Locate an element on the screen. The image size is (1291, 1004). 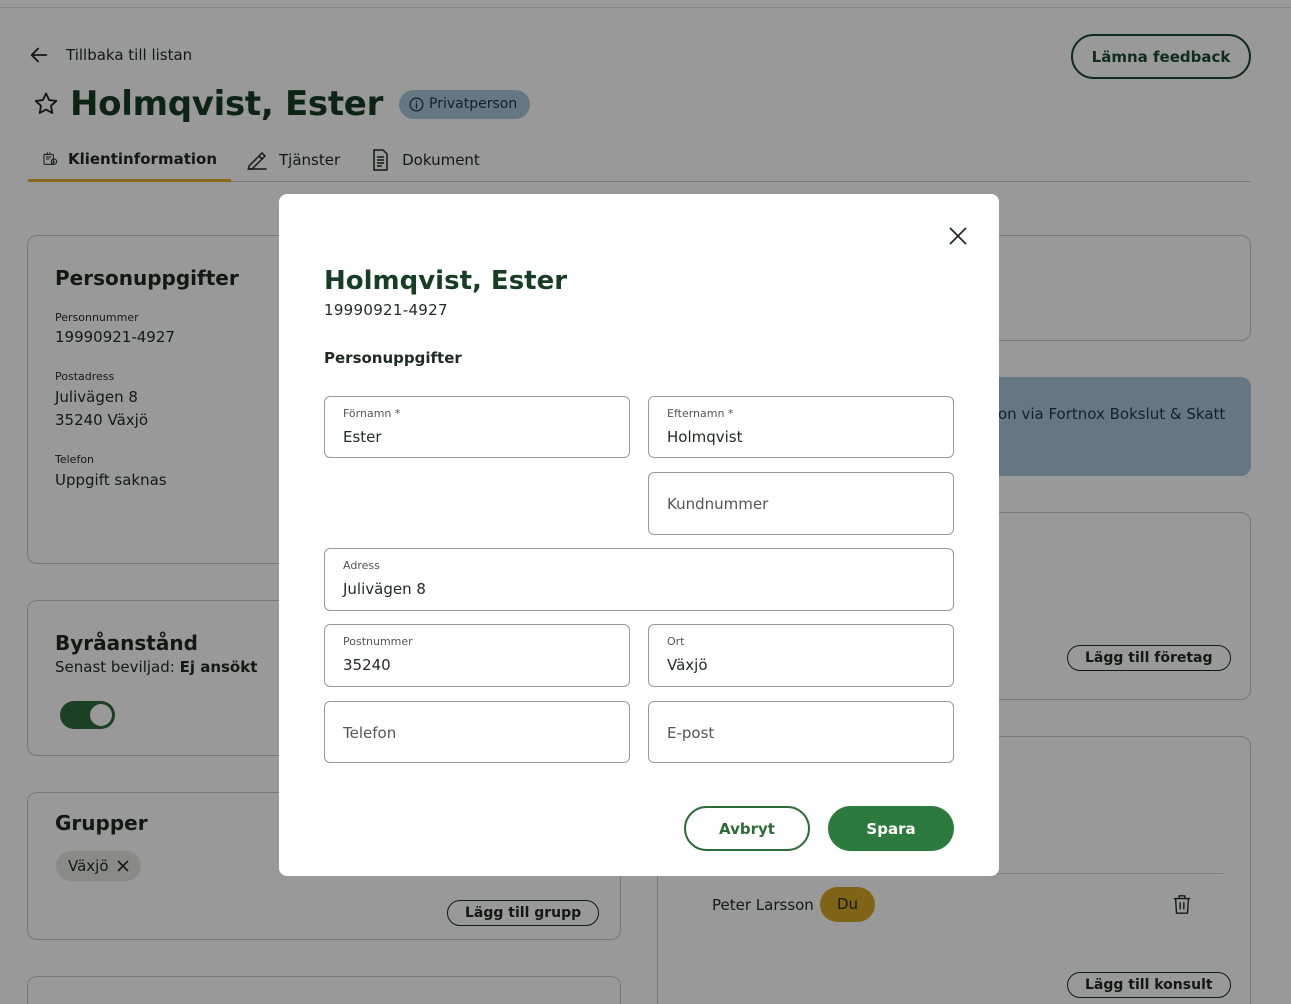
field-value: Julivägen 8 is located at coordinates (384, 589).